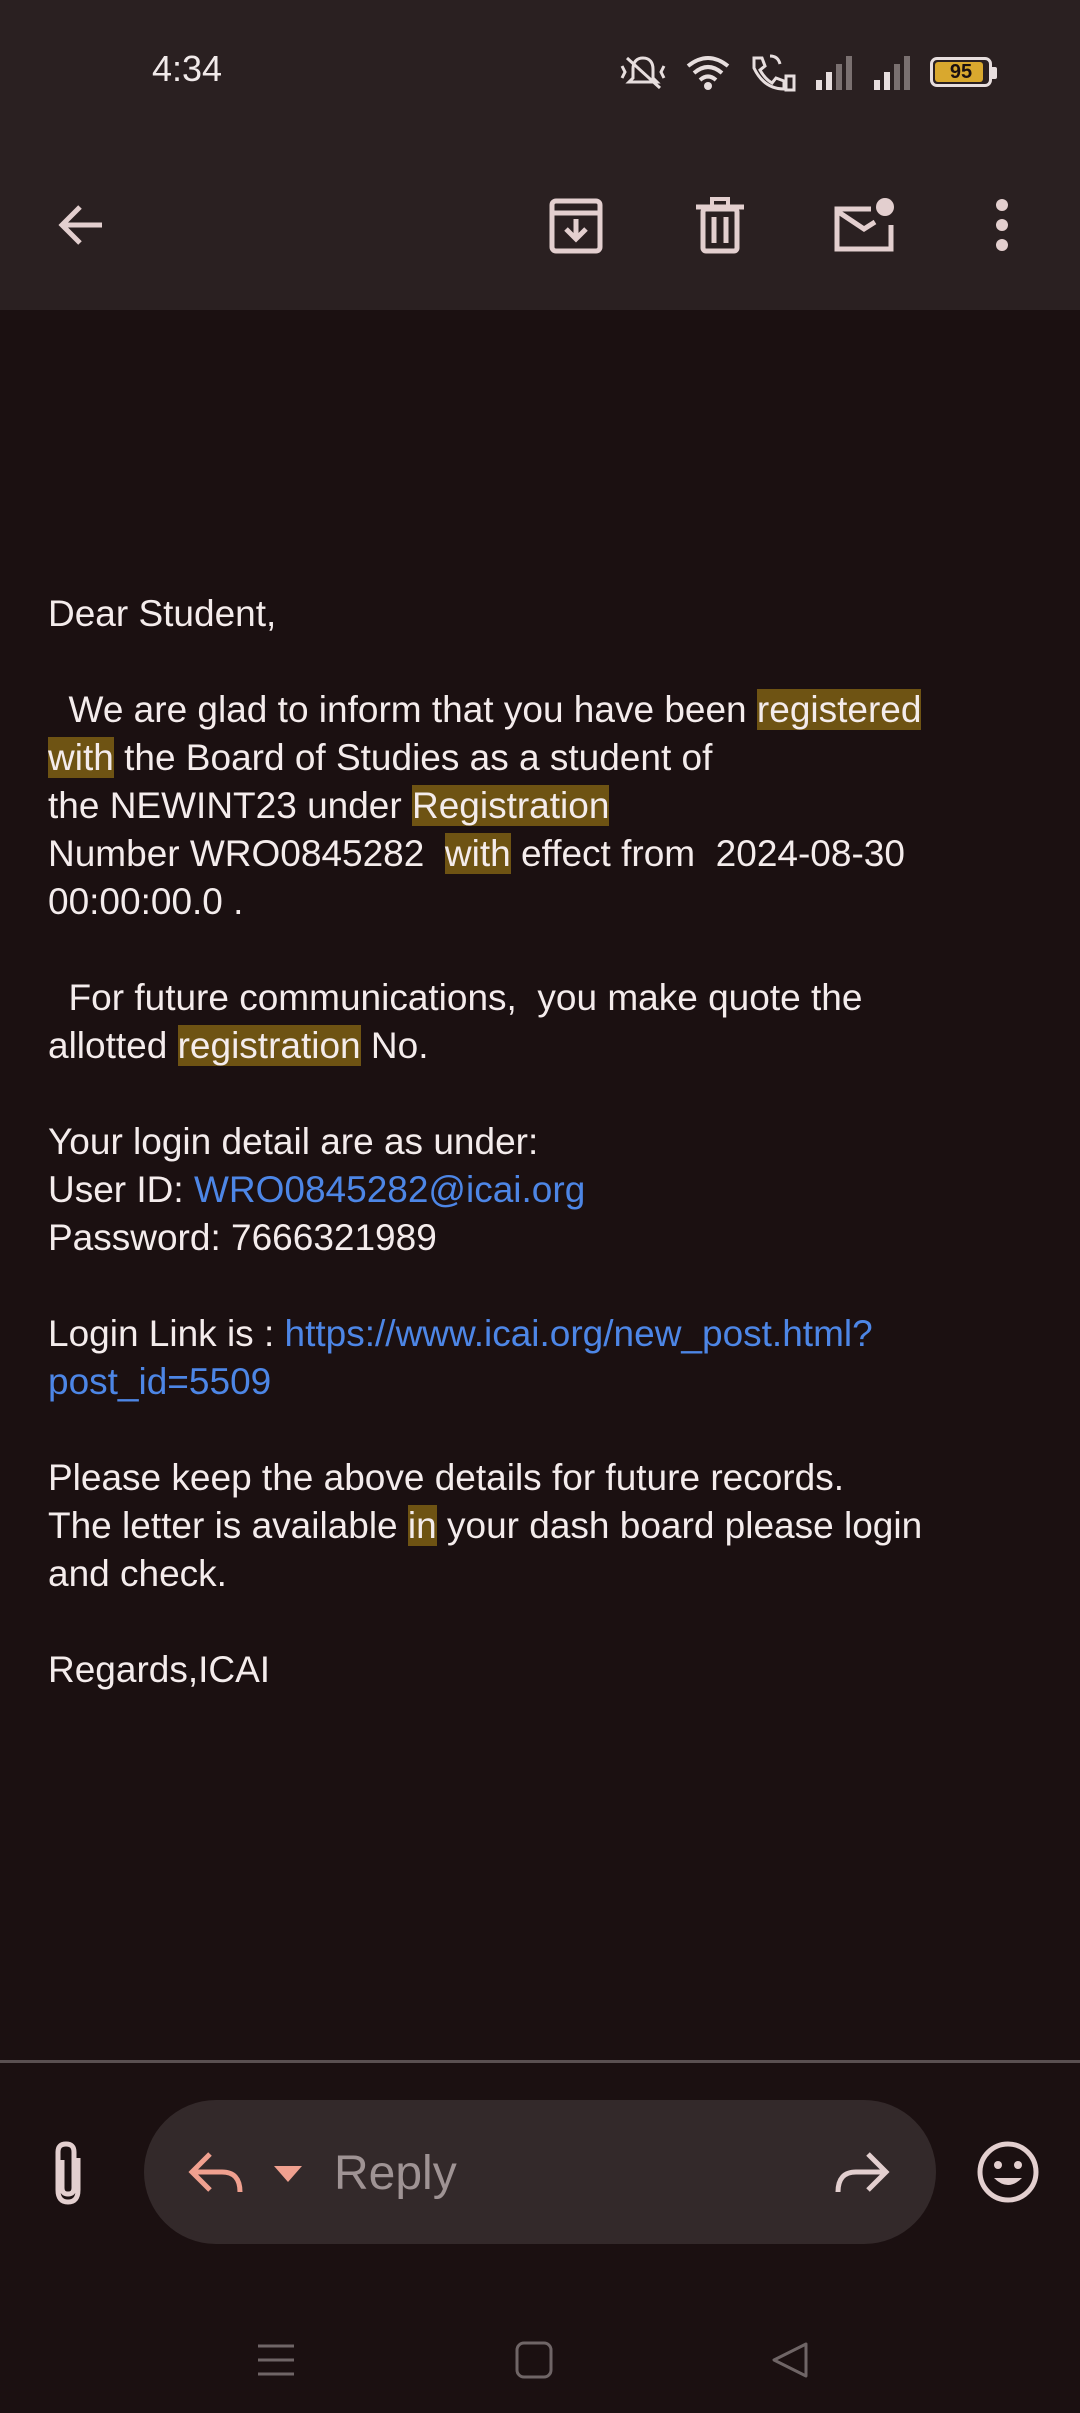 The image size is (1080, 2413). What do you see at coordinates (288, 2176) in the screenshot?
I see `dropdown-arrow-icon` at bounding box center [288, 2176].